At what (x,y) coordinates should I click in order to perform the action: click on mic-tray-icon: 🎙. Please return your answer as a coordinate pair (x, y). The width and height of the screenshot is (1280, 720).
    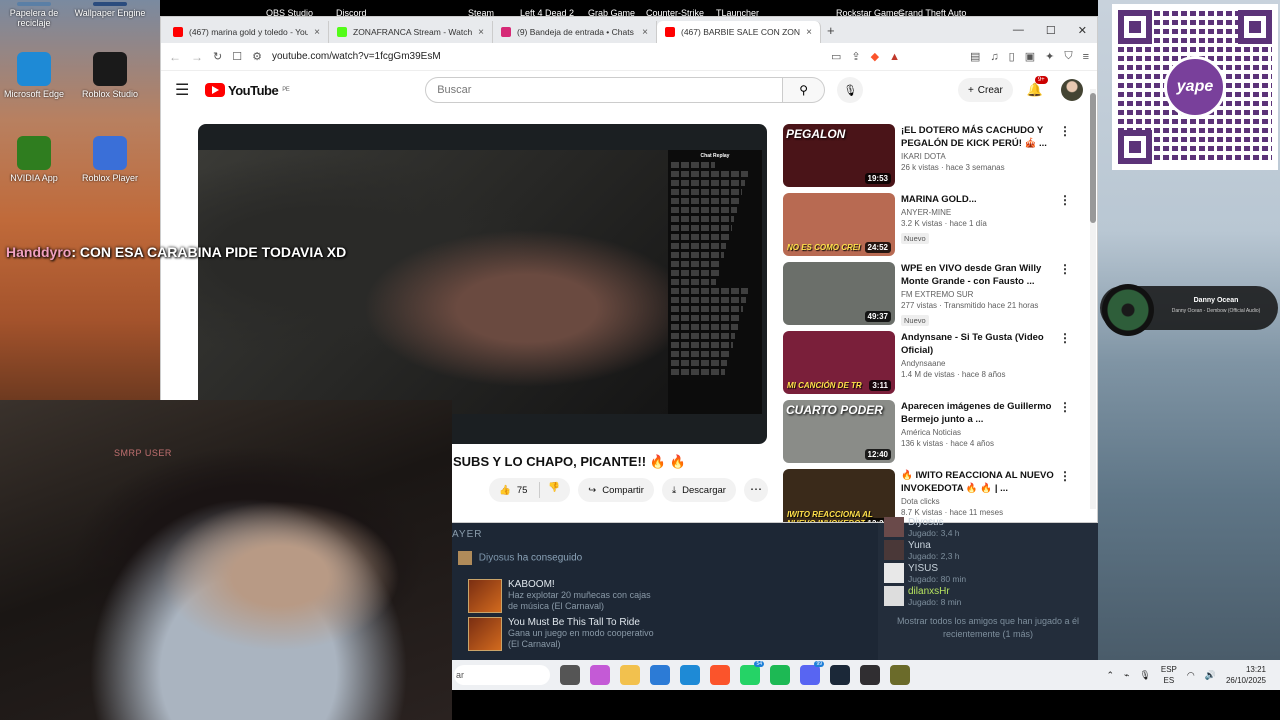
    Looking at the image, I should click on (1144, 675).